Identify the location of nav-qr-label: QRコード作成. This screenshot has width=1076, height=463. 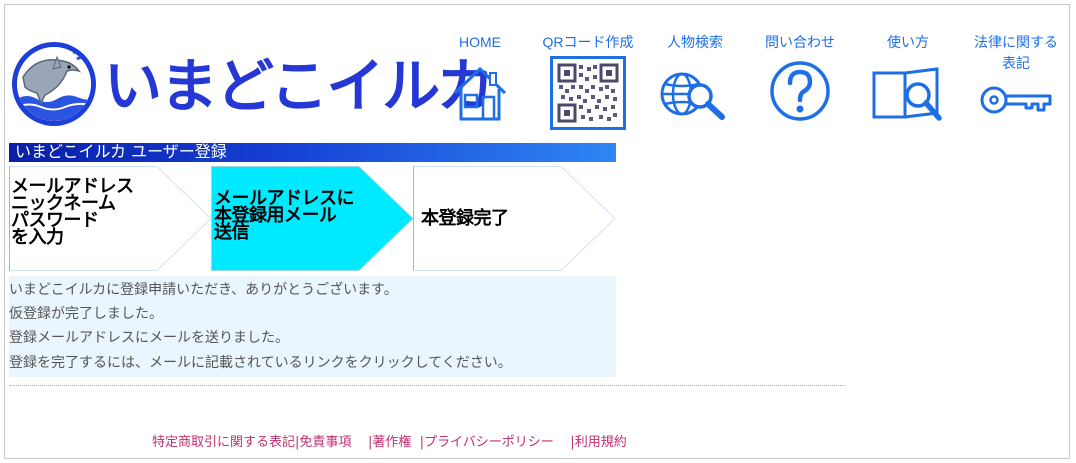
(588, 42).